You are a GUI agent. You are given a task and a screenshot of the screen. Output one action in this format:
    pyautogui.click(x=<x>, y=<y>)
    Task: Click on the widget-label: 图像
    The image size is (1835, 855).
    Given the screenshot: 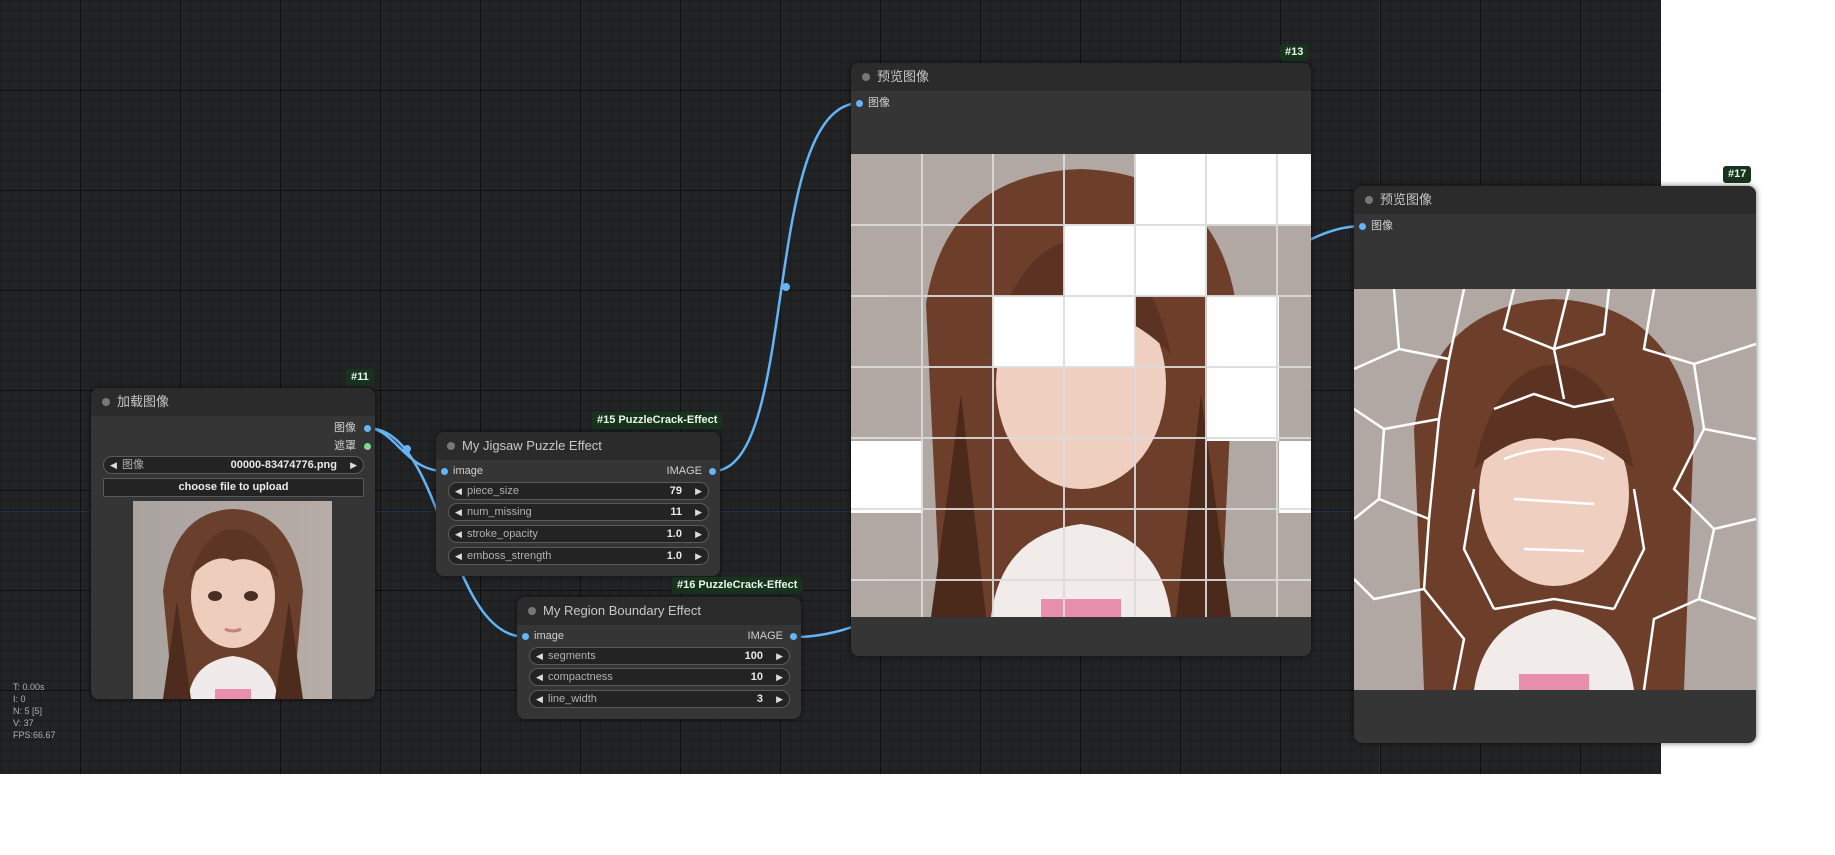 What is the action you would take?
    pyautogui.click(x=133, y=465)
    